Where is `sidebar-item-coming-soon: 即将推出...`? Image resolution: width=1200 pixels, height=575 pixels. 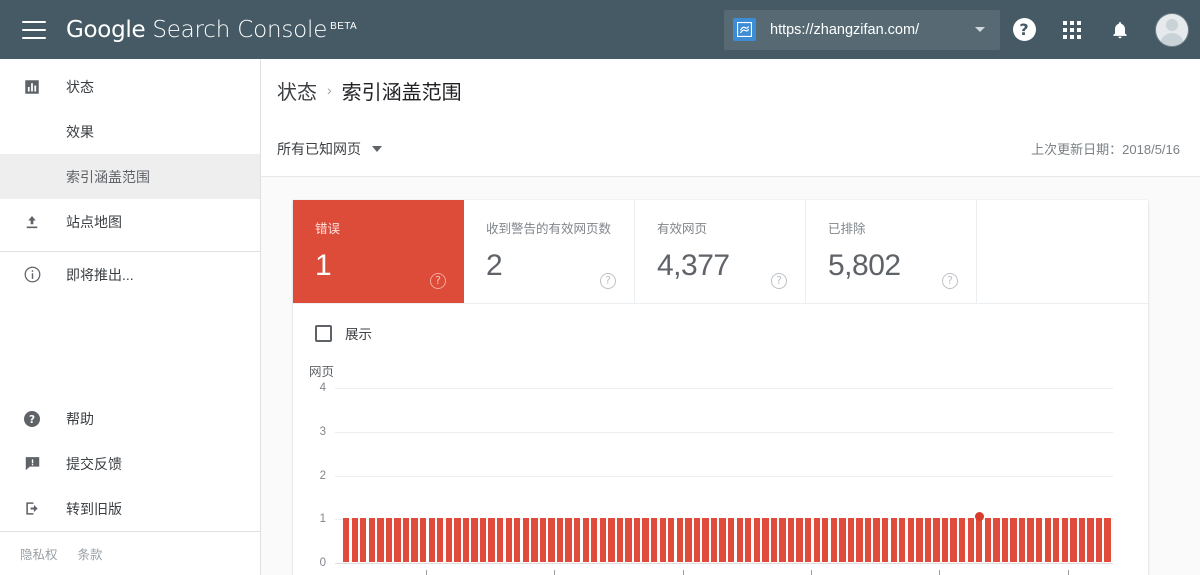 sidebar-item-coming-soon: 即将推出... is located at coordinates (130, 274).